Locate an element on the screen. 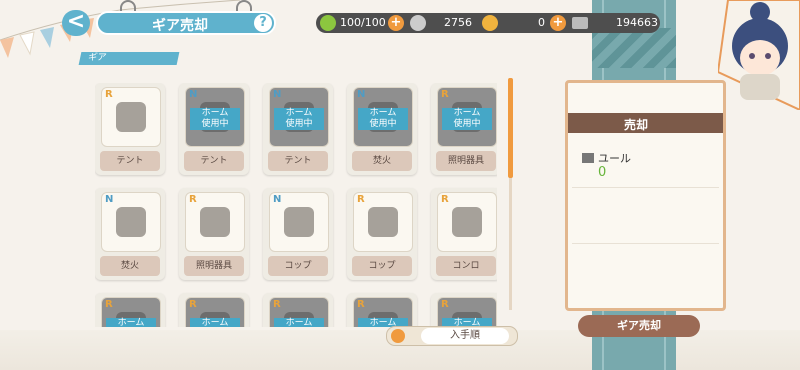  sort-button: 入手順 is located at coordinates (452, 336).